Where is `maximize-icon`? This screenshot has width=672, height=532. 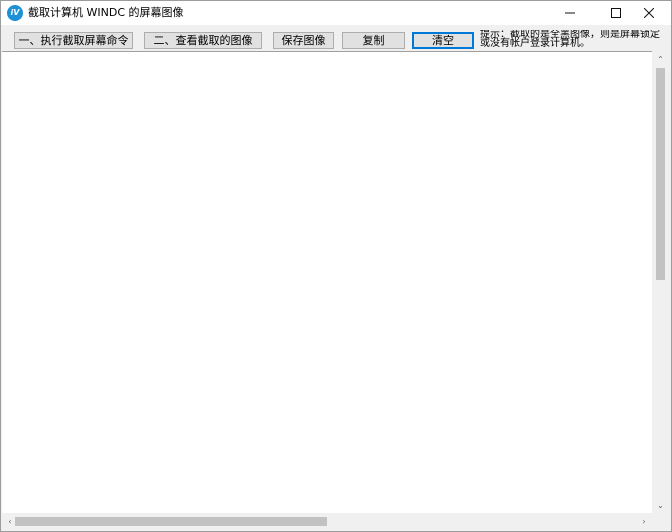 maximize-icon is located at coordinates (616, 13).